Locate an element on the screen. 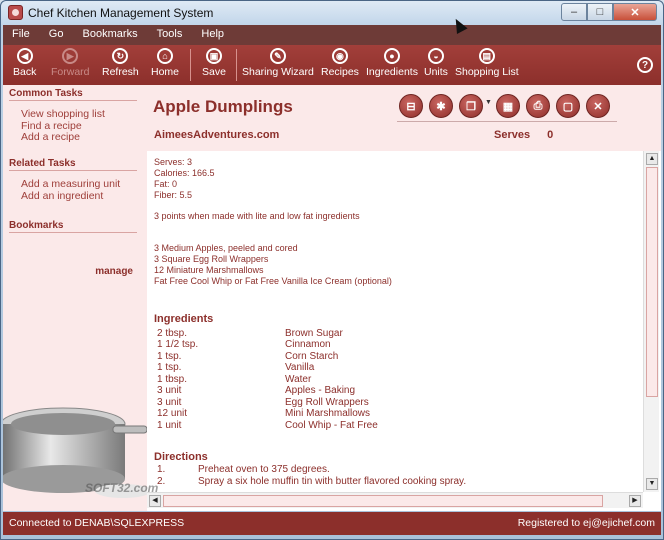 The image size is (664, 540). recipes-button: ◉ Recipes is located at coordinates (340, 63).